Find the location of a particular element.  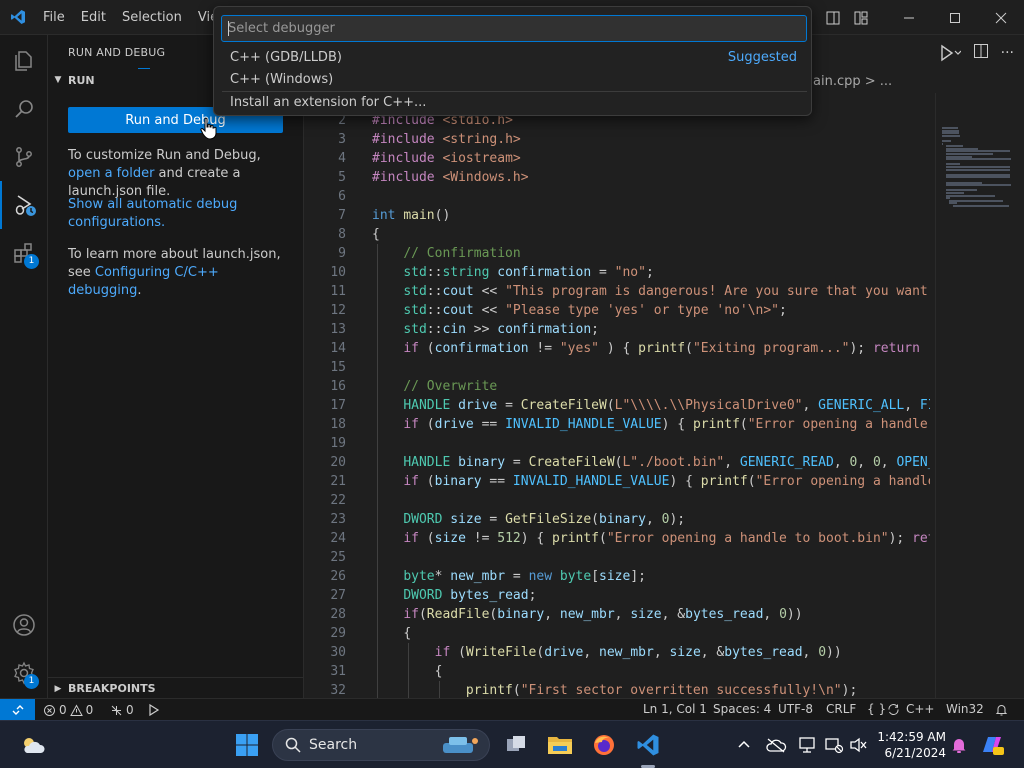

code-line: 25 is located at coordinates (617, 557).